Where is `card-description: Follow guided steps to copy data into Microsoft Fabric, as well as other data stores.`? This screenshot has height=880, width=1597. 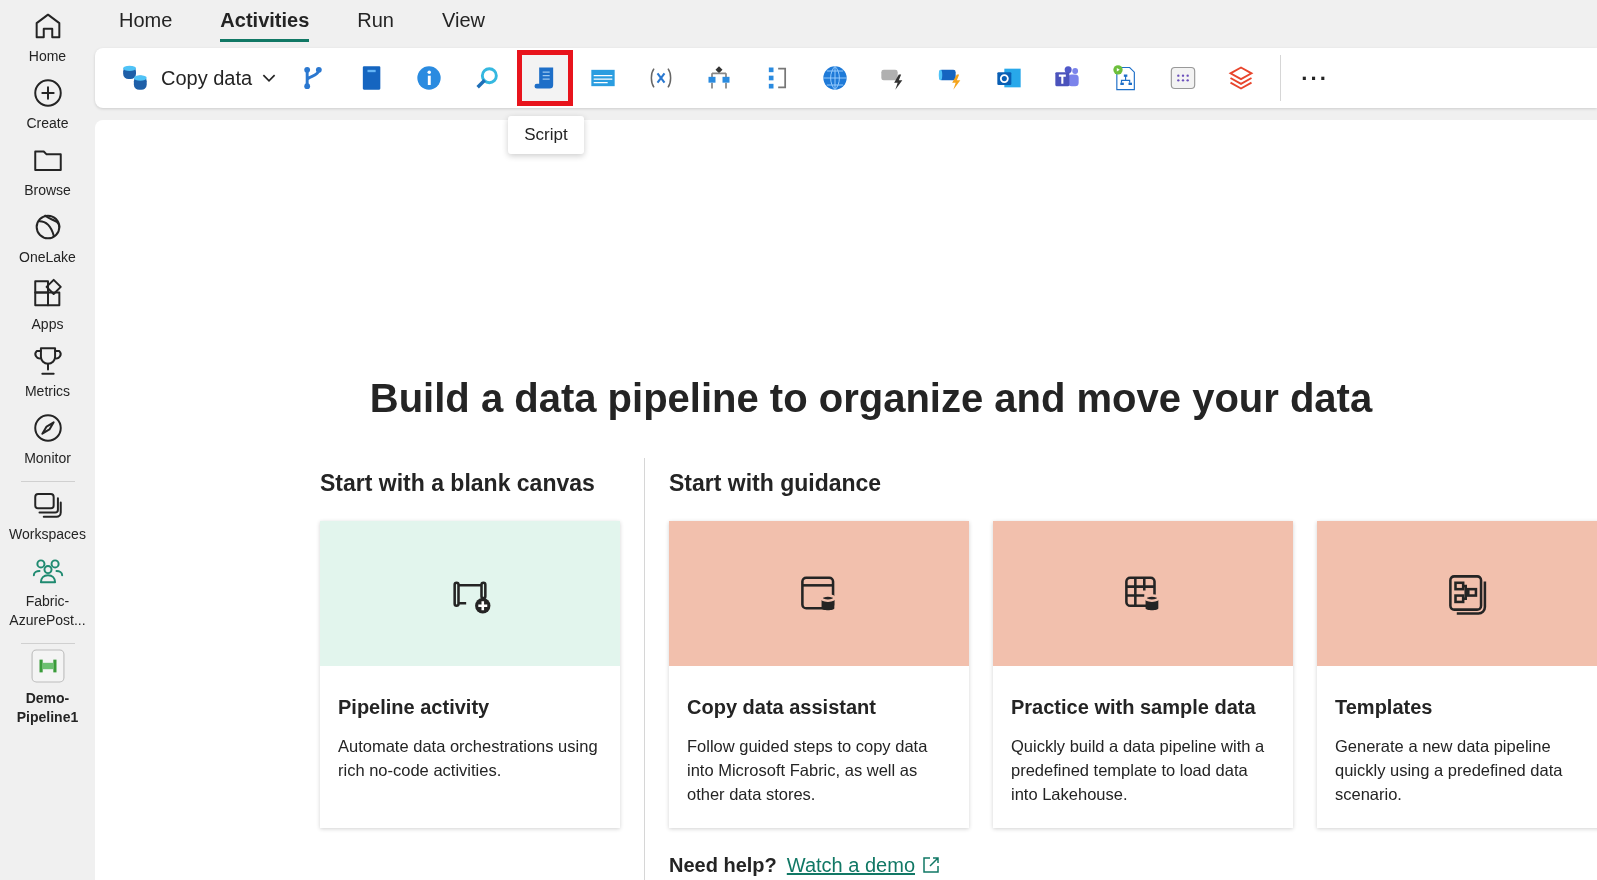 card-description: Follow guided steps to copy data into Microsoft Fabric, as well as other data stores. is located at coordinates (808, 770).